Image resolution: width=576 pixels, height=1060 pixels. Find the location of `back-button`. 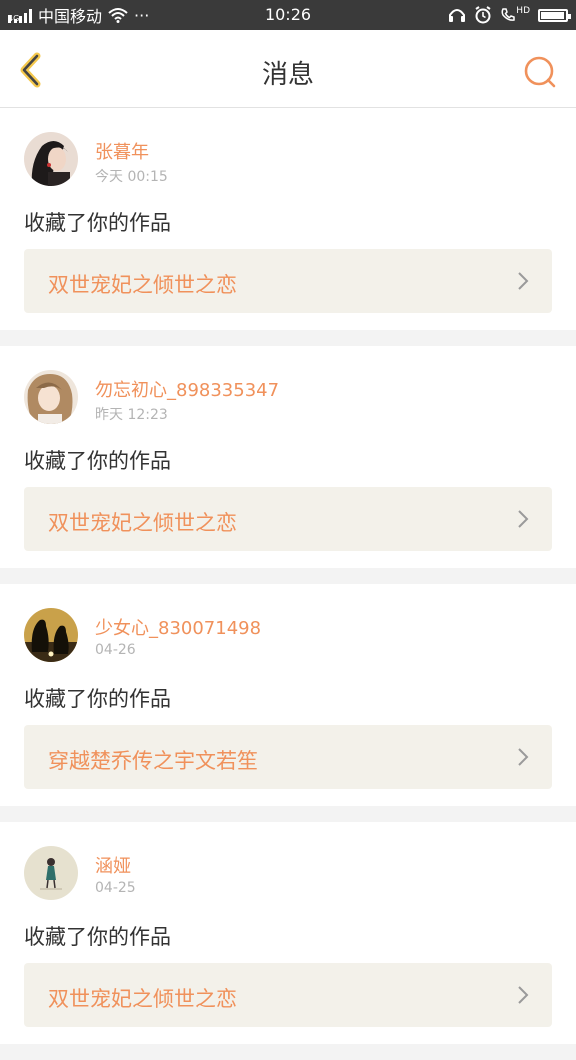

back-button is located at coordinates (32, 70).